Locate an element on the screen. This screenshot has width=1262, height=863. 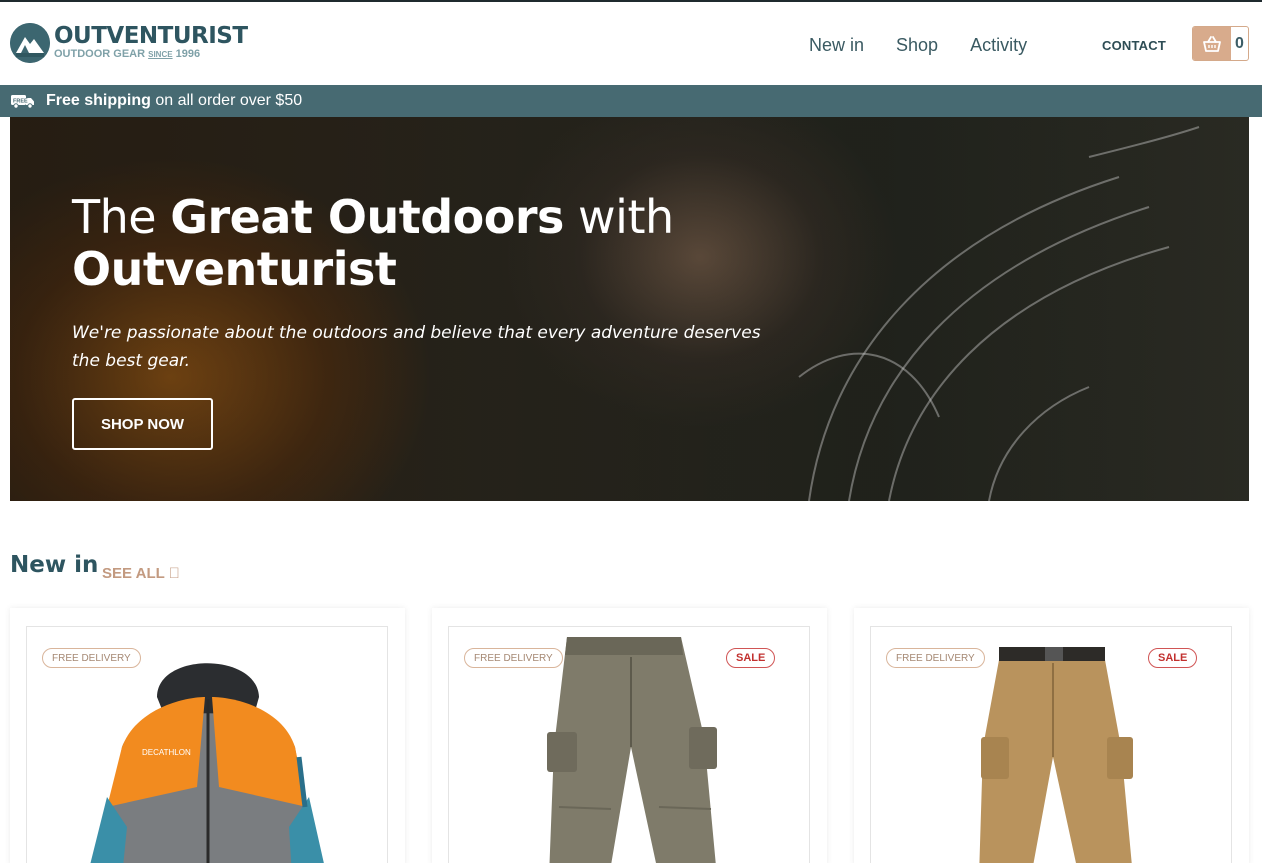
see-all-link: SEE ALL ⃞ is located at coordinates (141, 573).